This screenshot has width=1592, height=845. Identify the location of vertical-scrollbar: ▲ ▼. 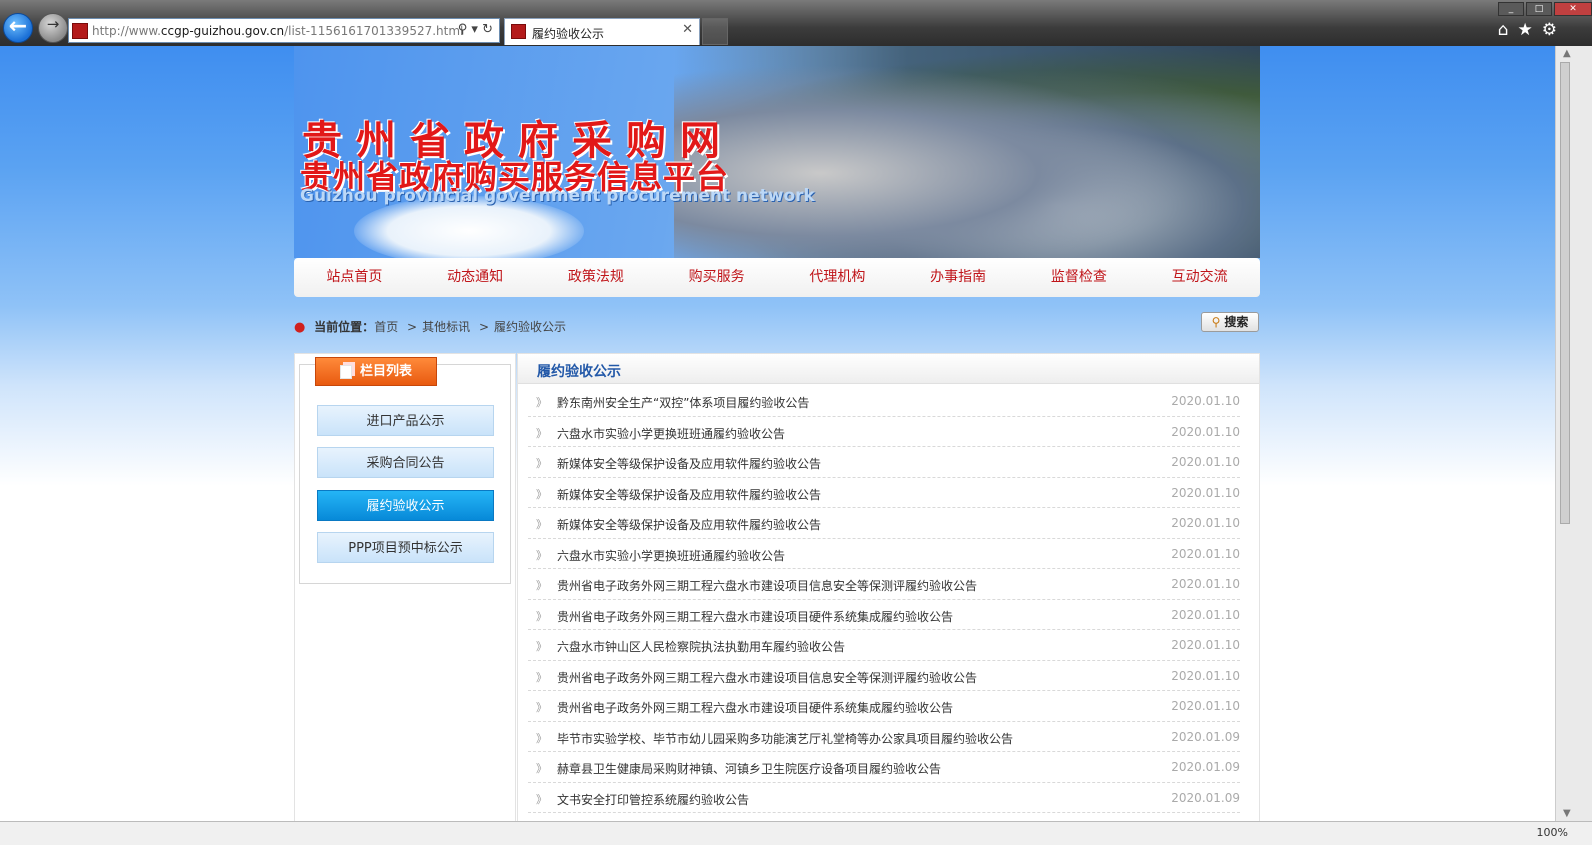
(1573, 433).